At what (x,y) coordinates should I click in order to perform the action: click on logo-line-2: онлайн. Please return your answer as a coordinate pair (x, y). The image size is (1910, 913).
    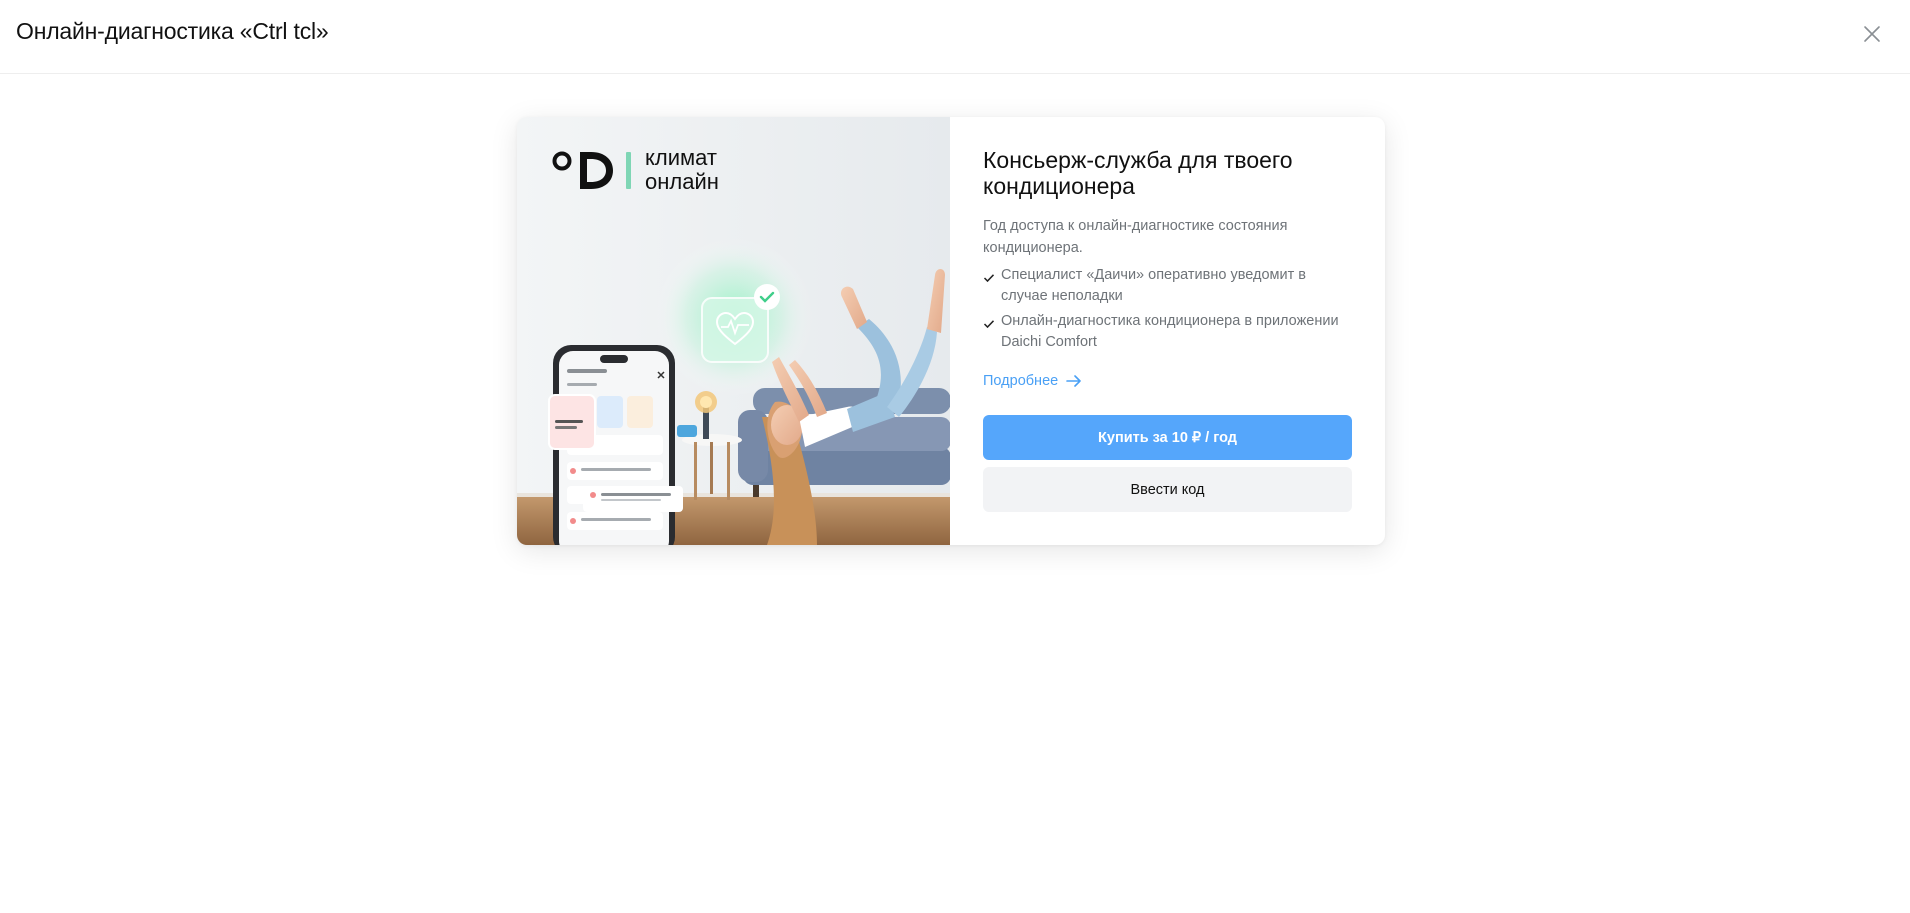
    Looking at the image, I should click on (682, 181).